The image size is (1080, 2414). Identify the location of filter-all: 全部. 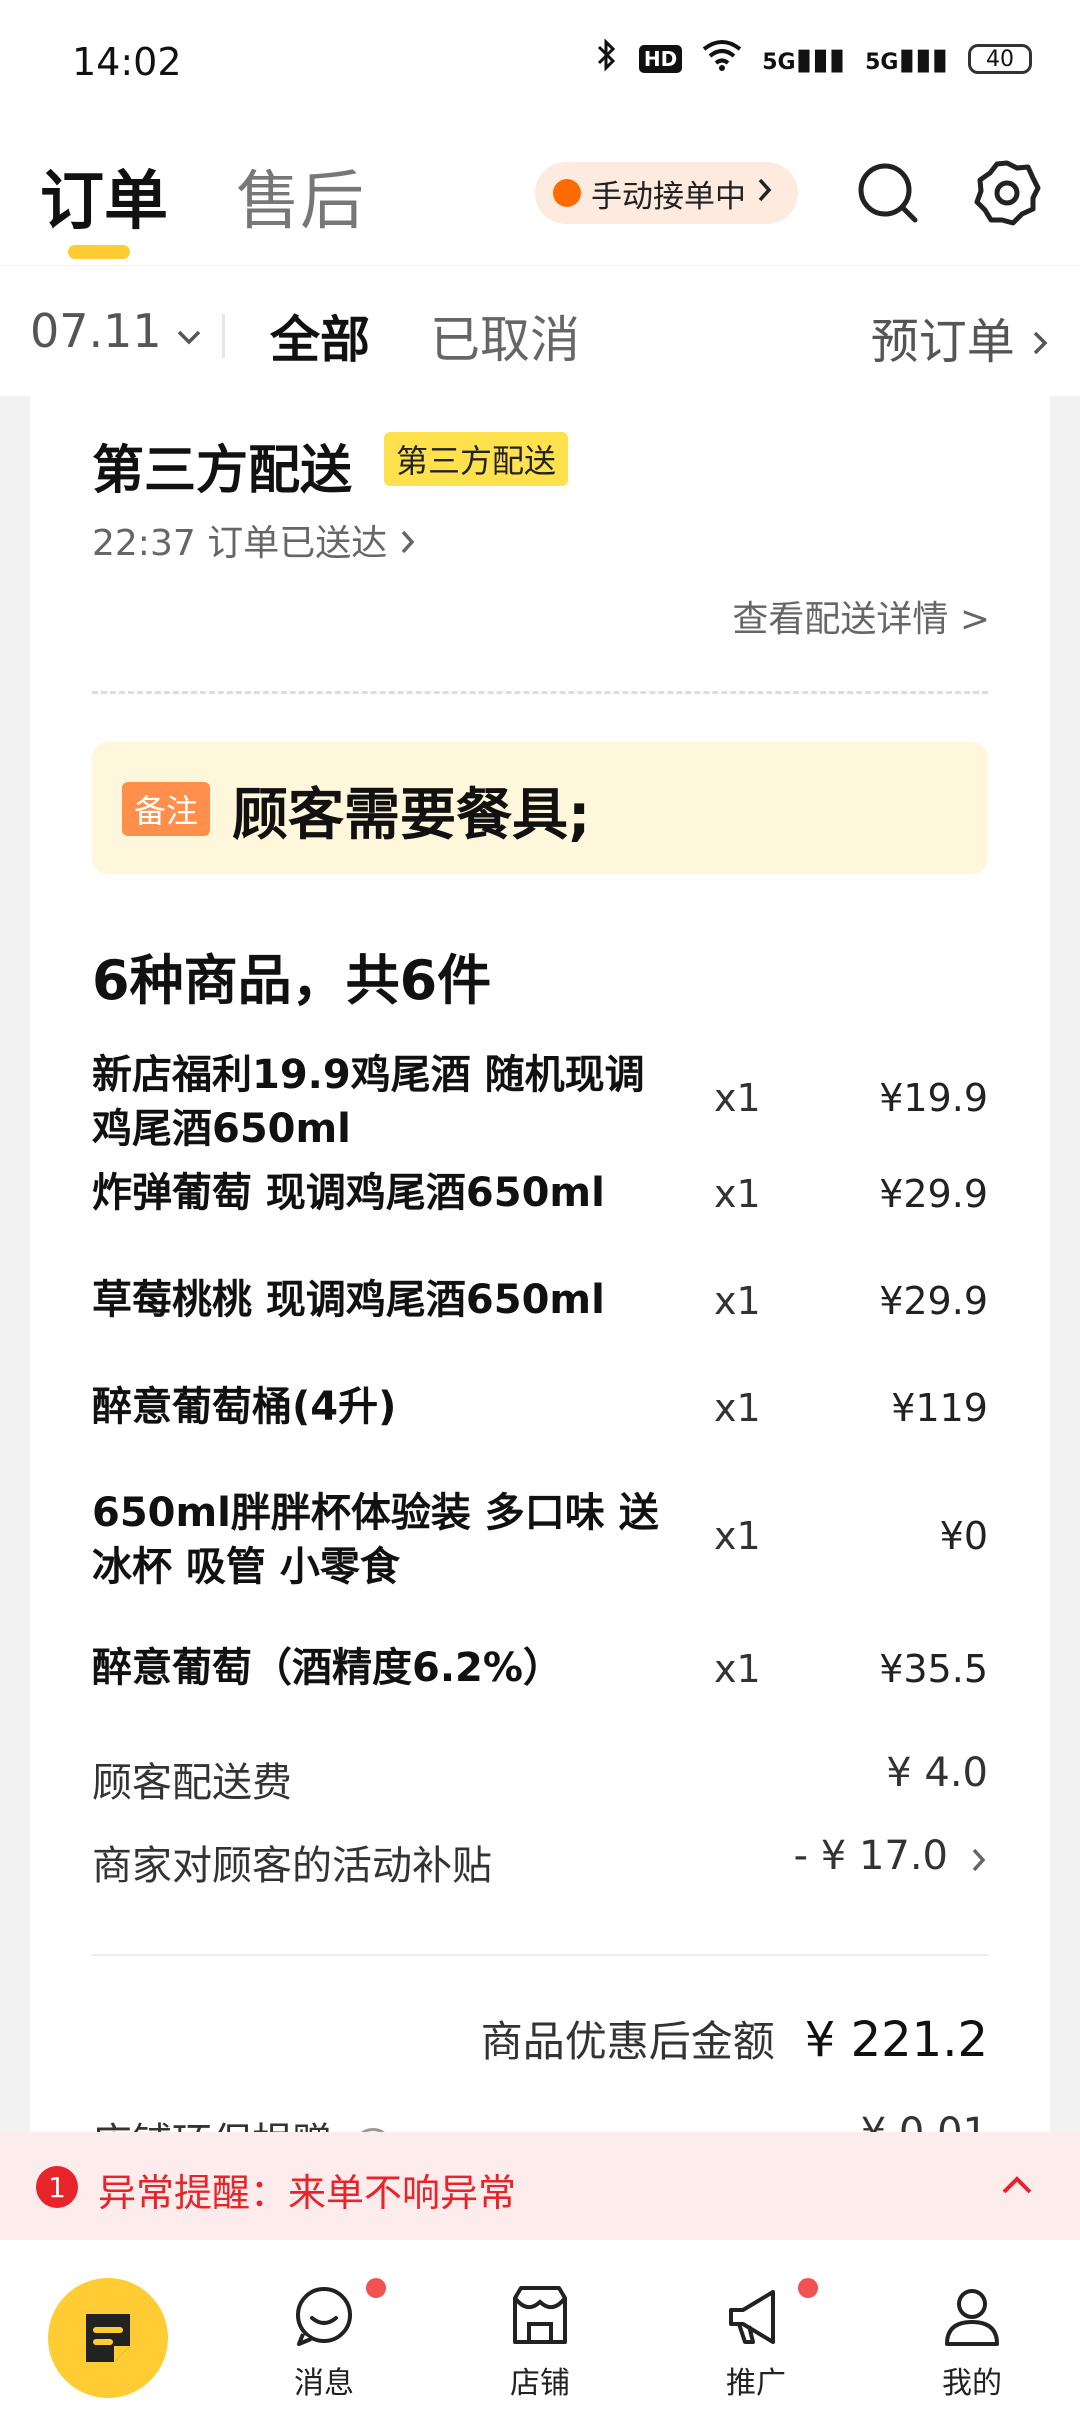
(320, 336).